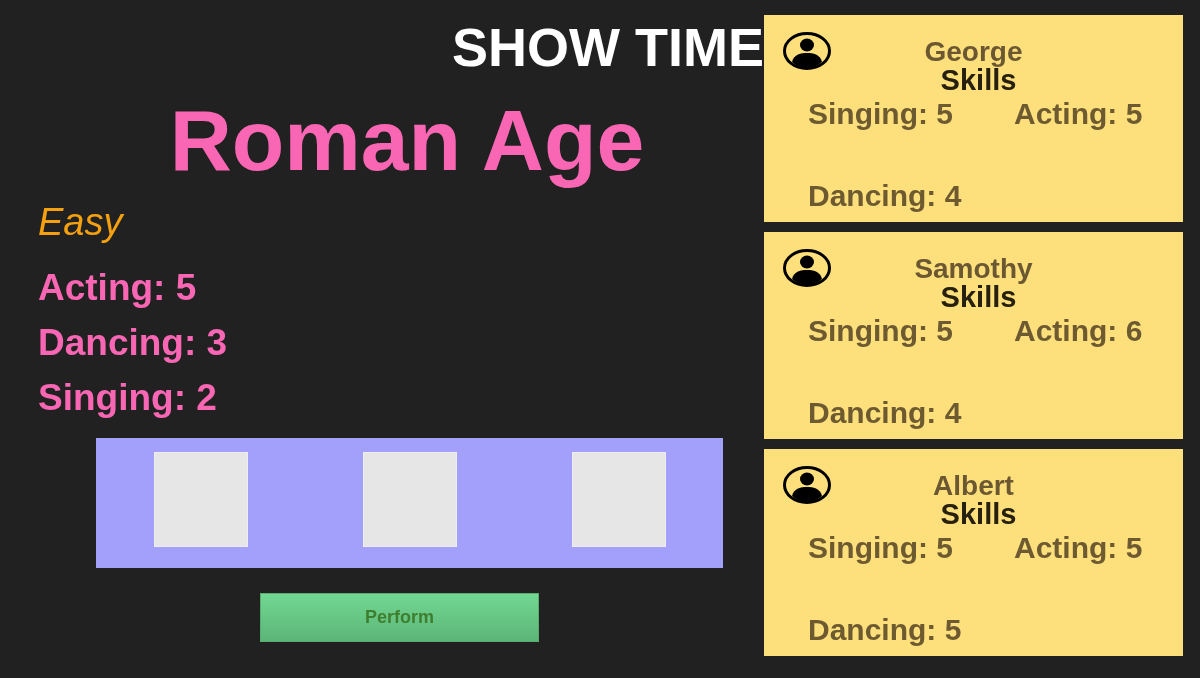 The height and width of the screenshot is (678, 1200). Describe the element at coordinates (608, 47) in the screenshot. I see `app-title: SHOW TIME` at that location.